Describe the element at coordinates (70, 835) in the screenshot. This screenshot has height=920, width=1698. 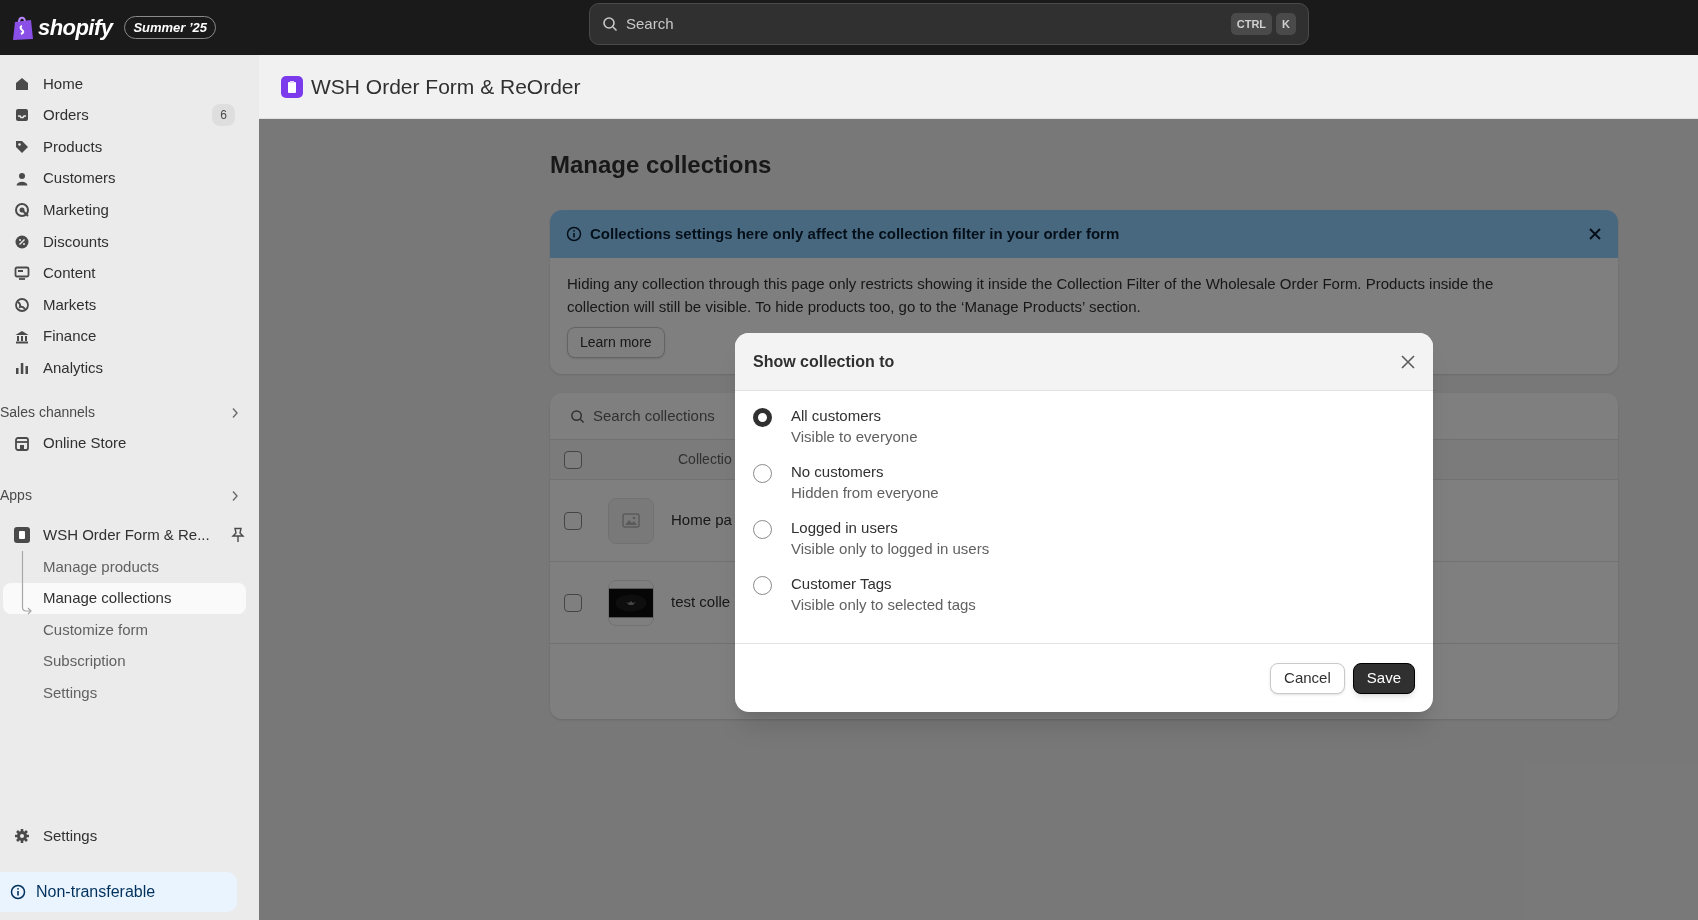
I see `nav-label: Settings` at that location.